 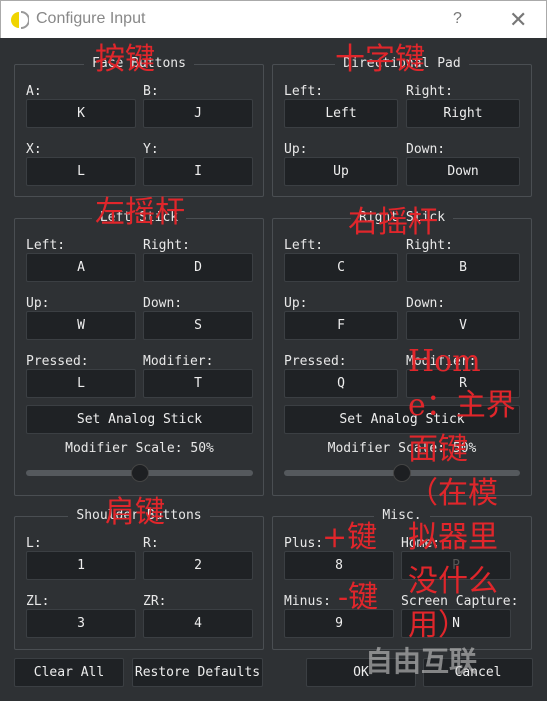 What do you see at coordinates (304, 543) in the screenshot?
I see `label-plus: Plus:` at bounding box center [304, 543].